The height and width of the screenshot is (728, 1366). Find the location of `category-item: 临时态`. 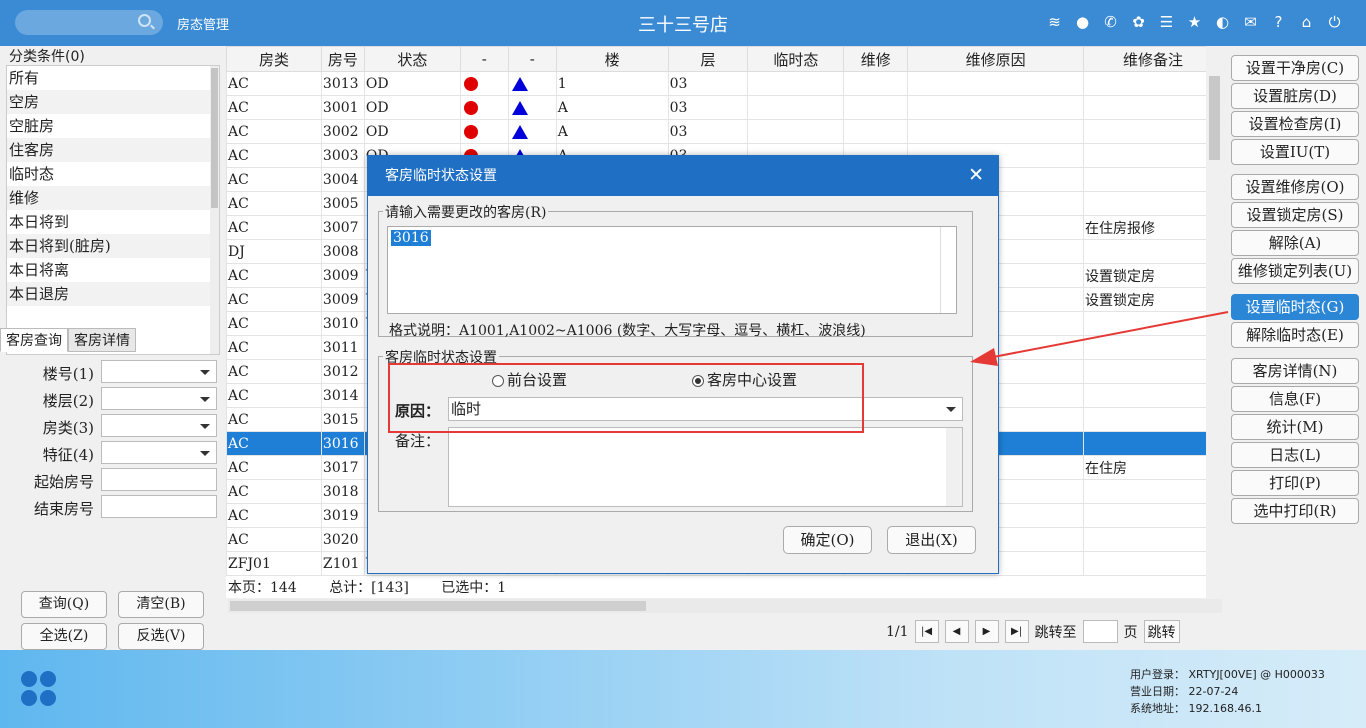

category-item: 临时态 is located at coordinates (113, 174).